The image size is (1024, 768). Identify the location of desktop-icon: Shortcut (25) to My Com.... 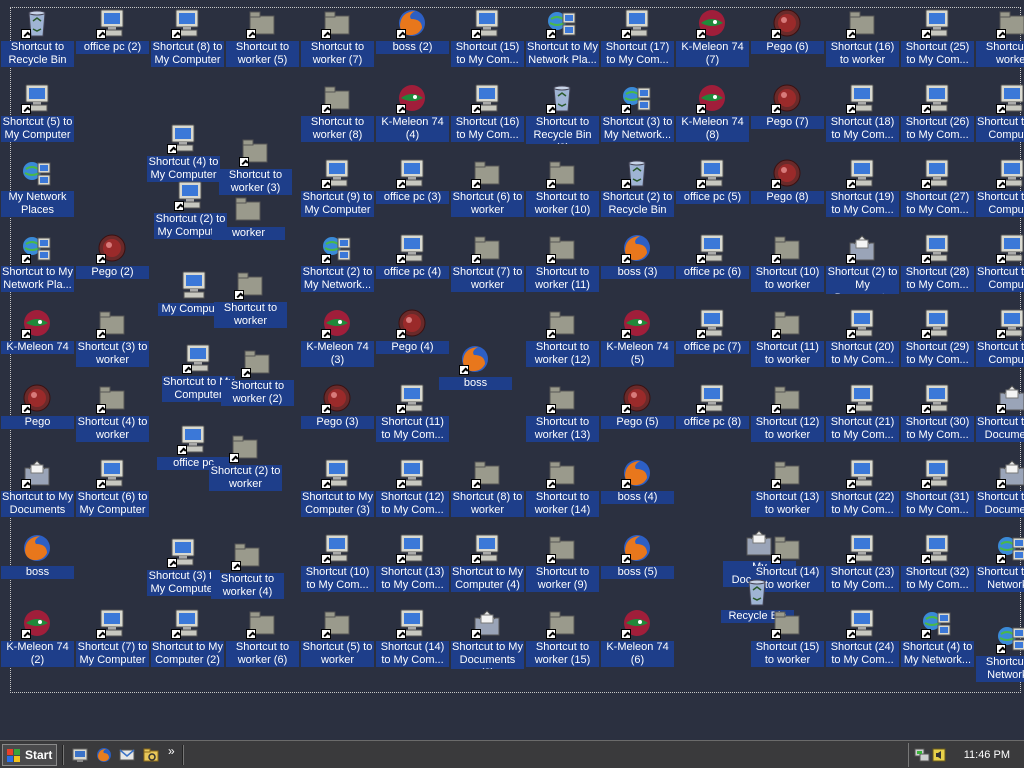
(937, 42).